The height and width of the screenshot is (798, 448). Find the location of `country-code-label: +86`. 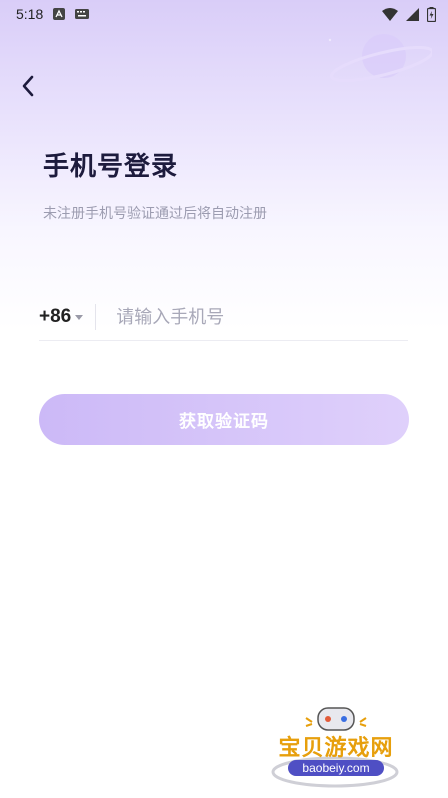

country-code-label: +86 is located at coordinates (55, 316).